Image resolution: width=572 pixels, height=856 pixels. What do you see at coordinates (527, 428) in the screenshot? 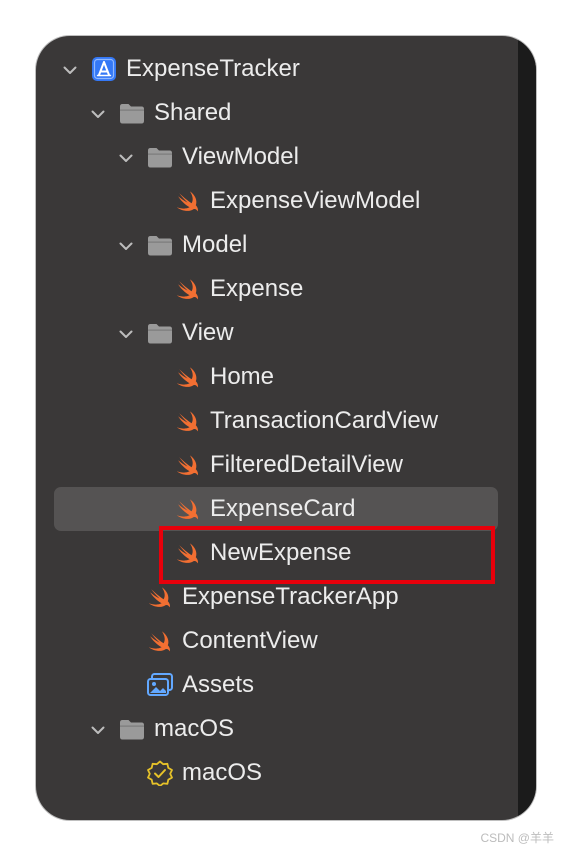
I see `editor-edge-strip` at bounding box center [527, 428].